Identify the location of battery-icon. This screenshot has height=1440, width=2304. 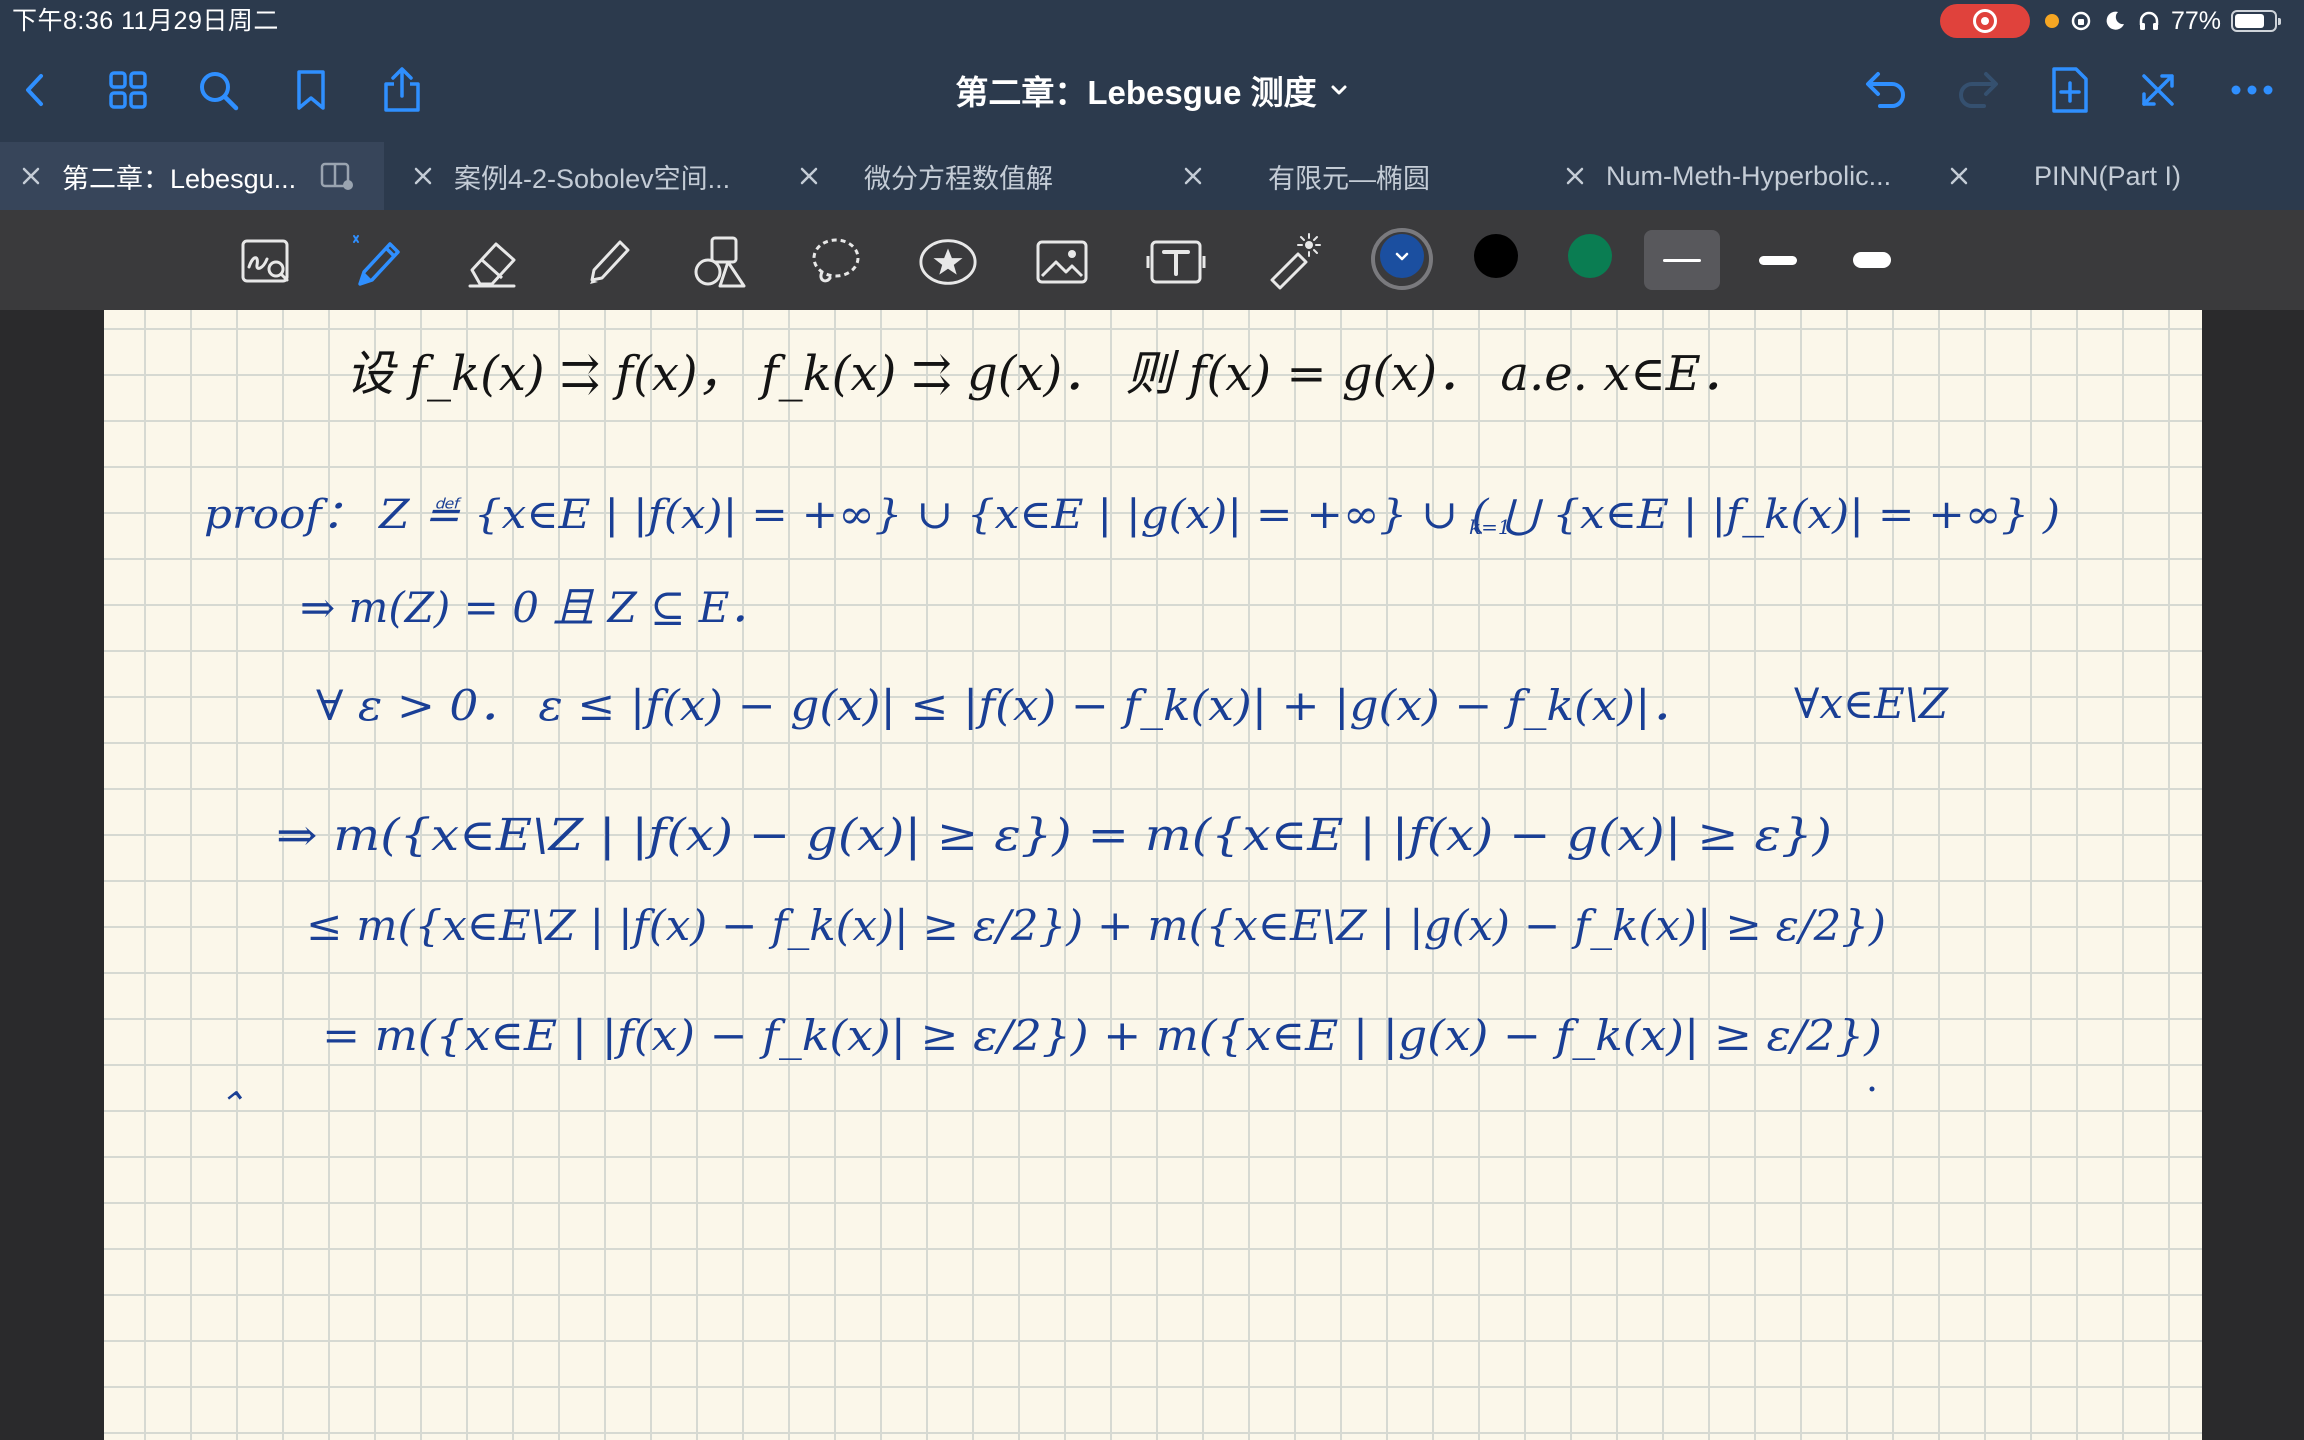
(2256, 21).